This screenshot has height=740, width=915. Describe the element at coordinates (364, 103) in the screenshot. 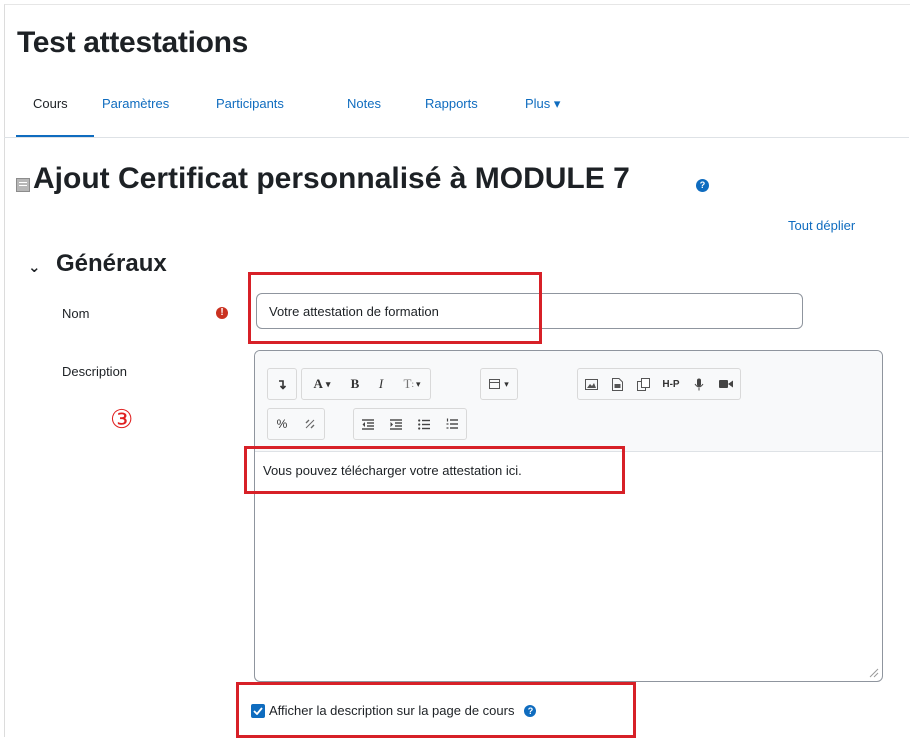

I see `tab-notes: Notes` at that location.